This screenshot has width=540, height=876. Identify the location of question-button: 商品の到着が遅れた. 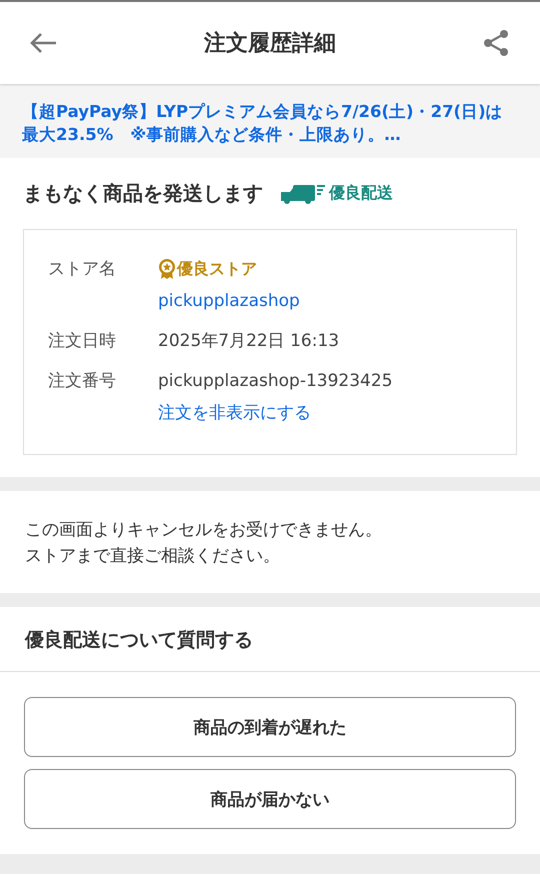
(270, 727).